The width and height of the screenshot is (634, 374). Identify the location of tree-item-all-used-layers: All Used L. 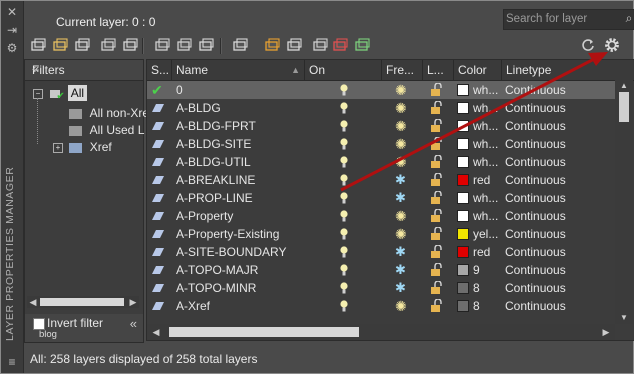
(106, 130).